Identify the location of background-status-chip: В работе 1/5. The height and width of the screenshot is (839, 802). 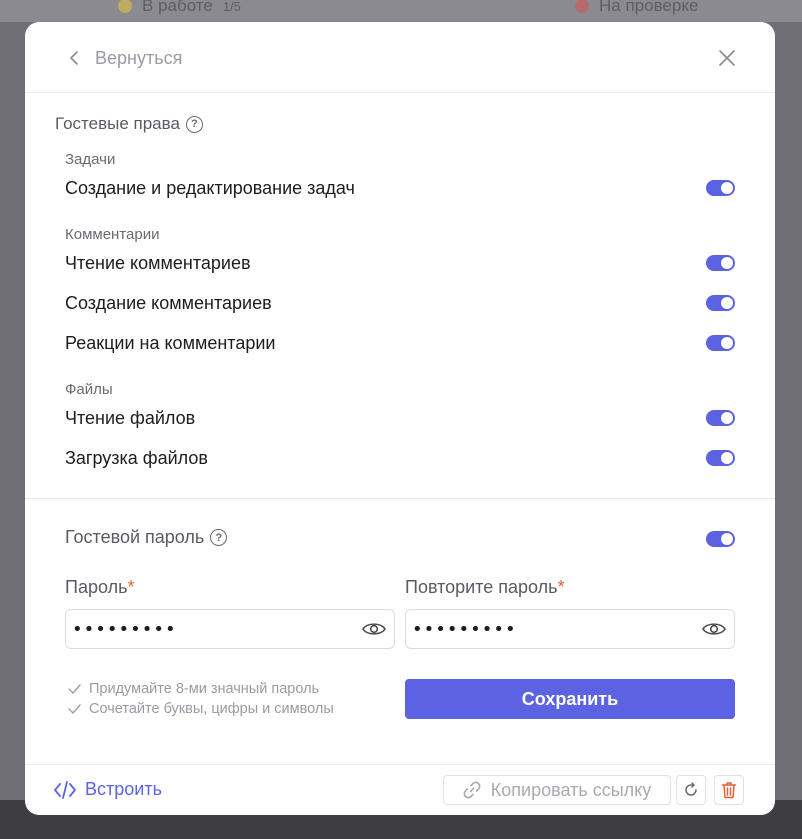
(179, 8).